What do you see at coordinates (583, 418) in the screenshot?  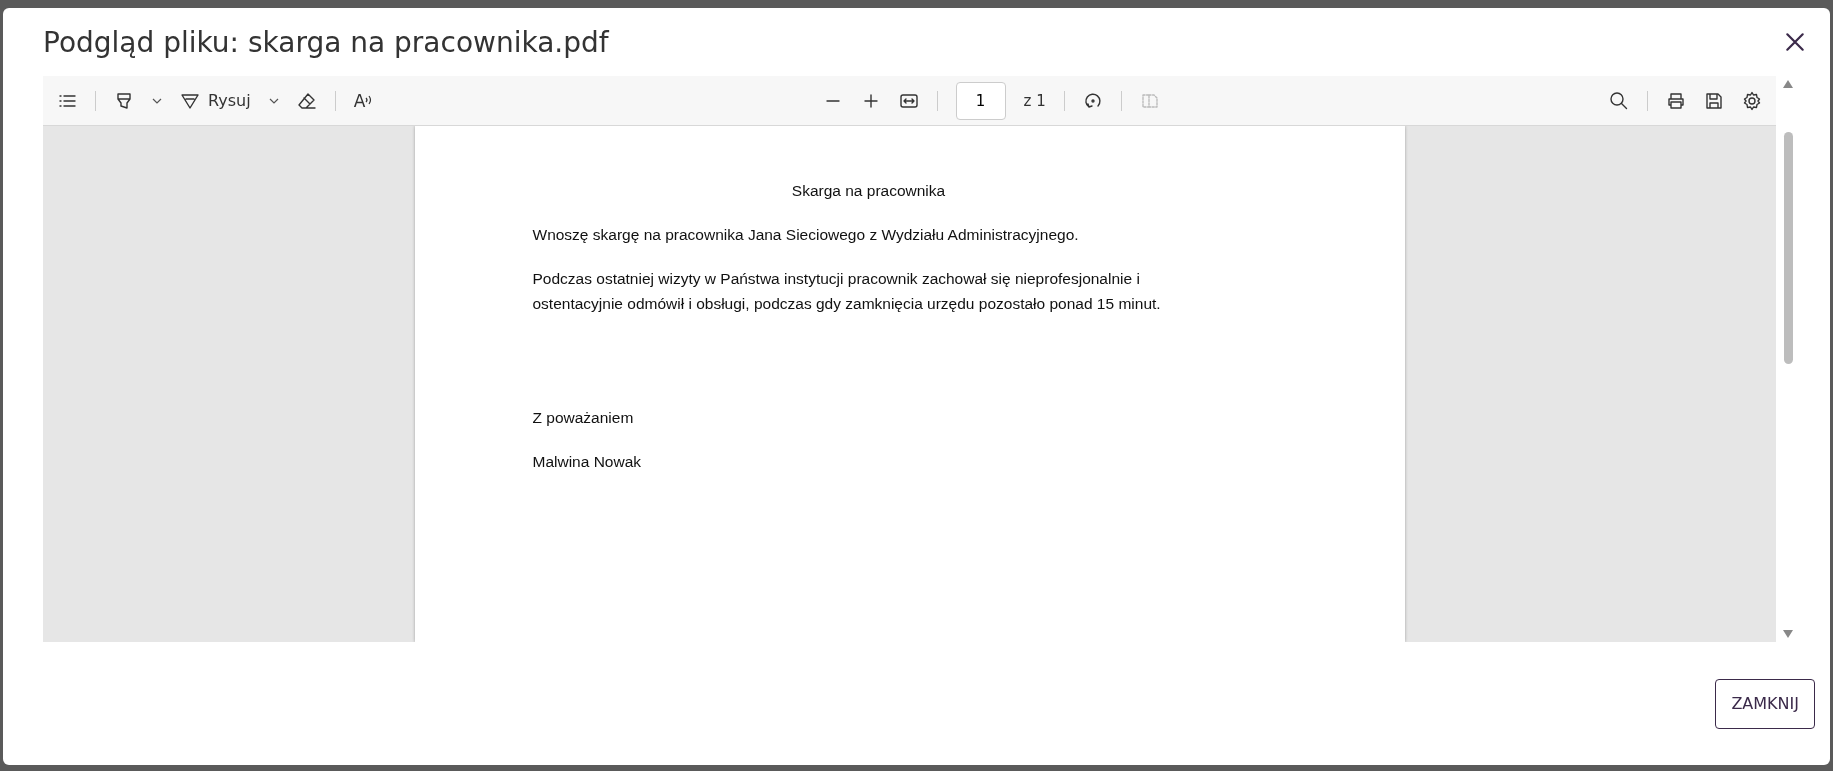 I see `document-paragraph: Z poważaniem` at bounding box center [583, 418].